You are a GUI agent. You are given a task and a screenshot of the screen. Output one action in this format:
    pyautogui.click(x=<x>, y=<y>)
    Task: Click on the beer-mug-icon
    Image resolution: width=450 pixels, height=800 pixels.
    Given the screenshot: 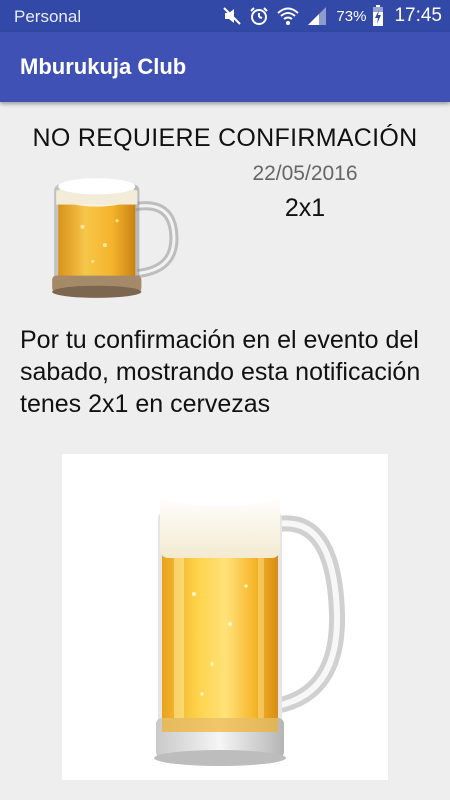 What is the action you would take?
    pyautogui.click(x=115, y=238)
    